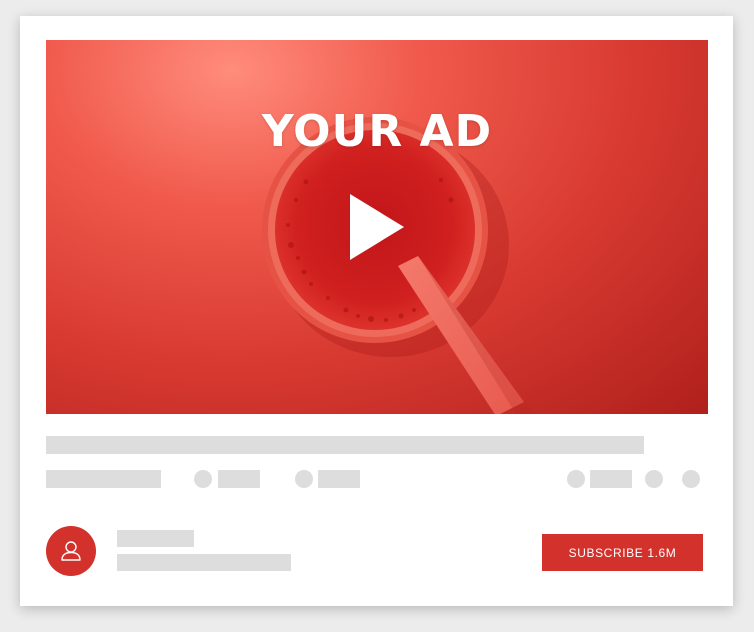  I want to click on subscribe-button: SUBSCRIBE 1.6M, so click(622, 552).